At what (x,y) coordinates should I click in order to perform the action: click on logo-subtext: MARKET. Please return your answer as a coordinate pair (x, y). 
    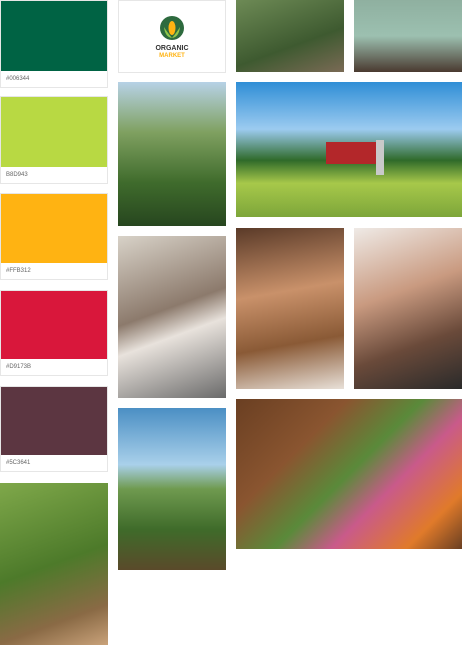
    Looking at the image, I should click on (172, 56).